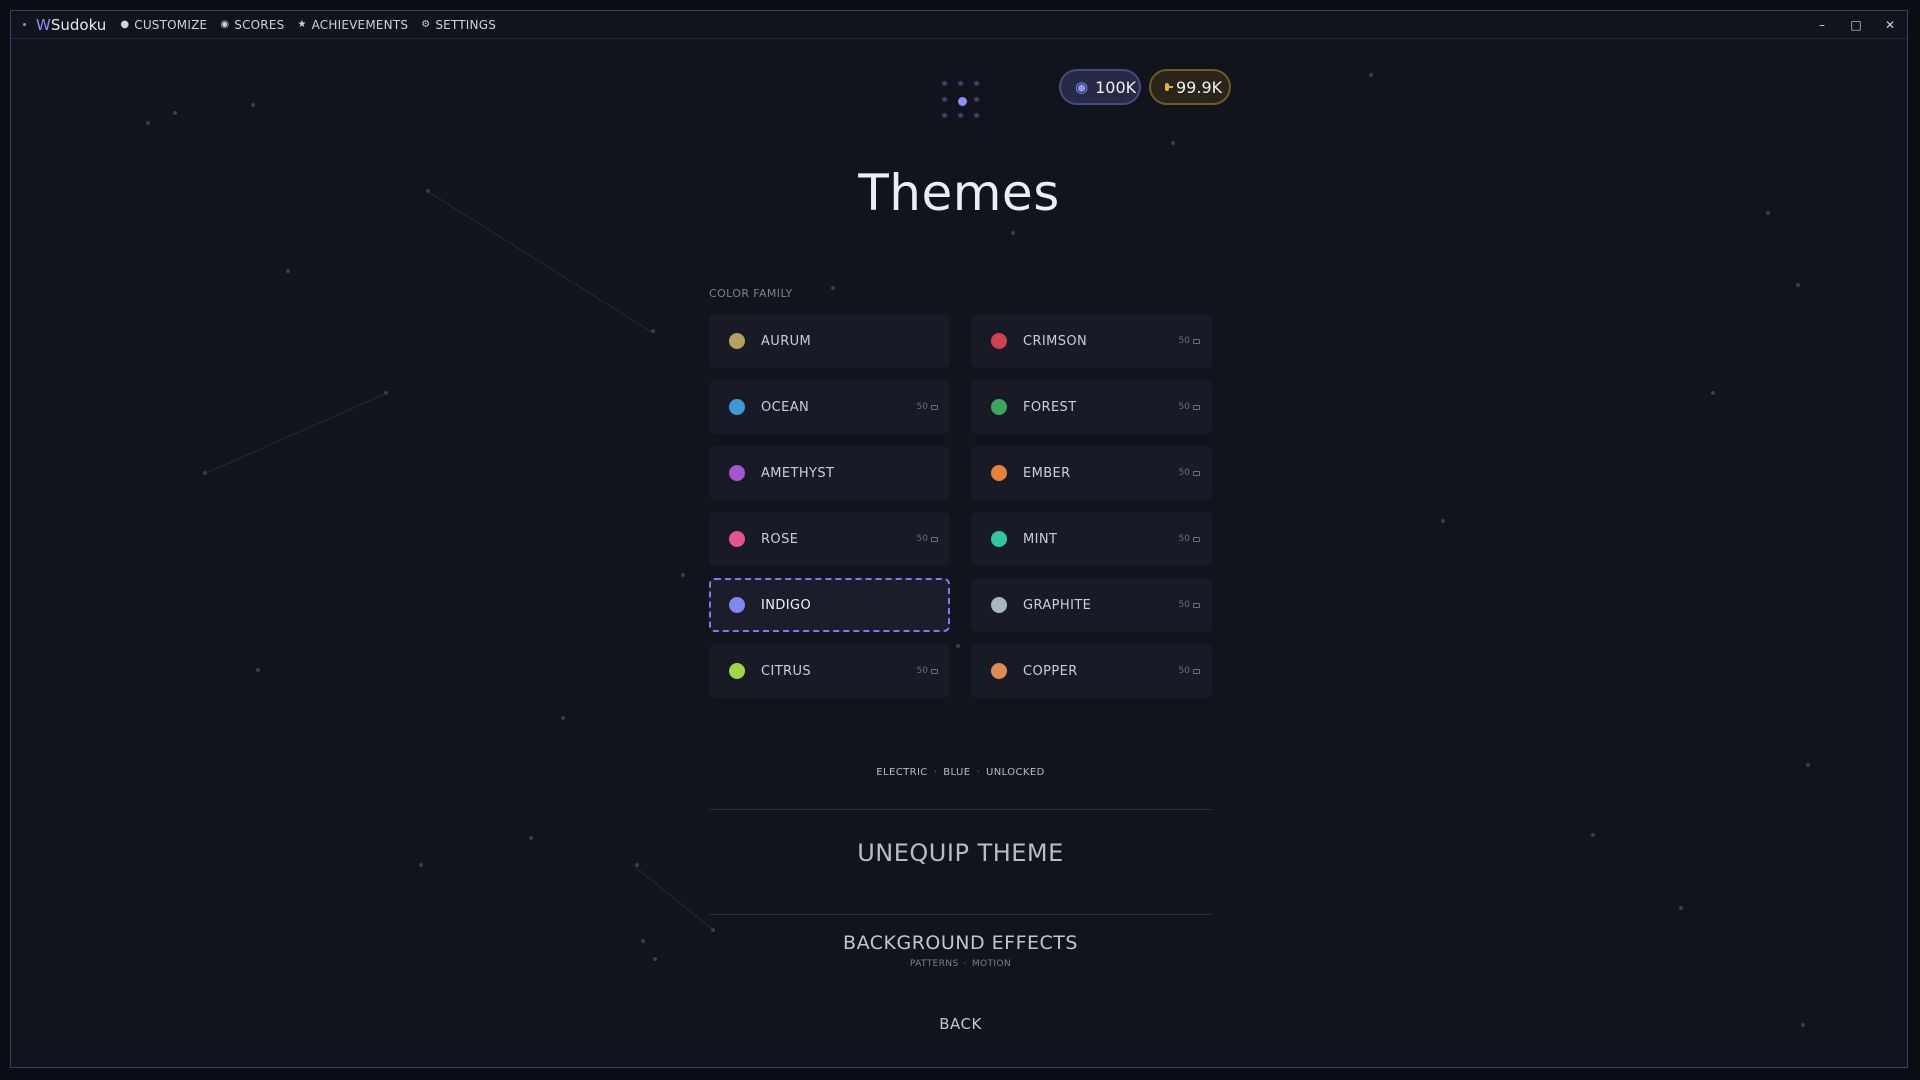 This screenshot has width=1920, height=1080. Describe the element at coordinates (1856, 25) in the screenshot. I see `maximize-button: □` at that location.